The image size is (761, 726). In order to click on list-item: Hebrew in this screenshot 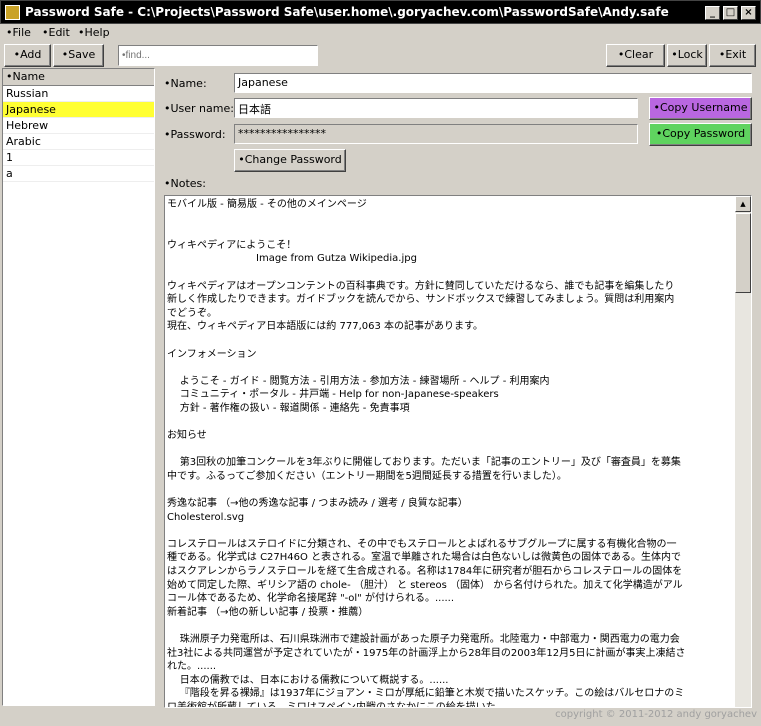, I will do `click(78, 126)`.